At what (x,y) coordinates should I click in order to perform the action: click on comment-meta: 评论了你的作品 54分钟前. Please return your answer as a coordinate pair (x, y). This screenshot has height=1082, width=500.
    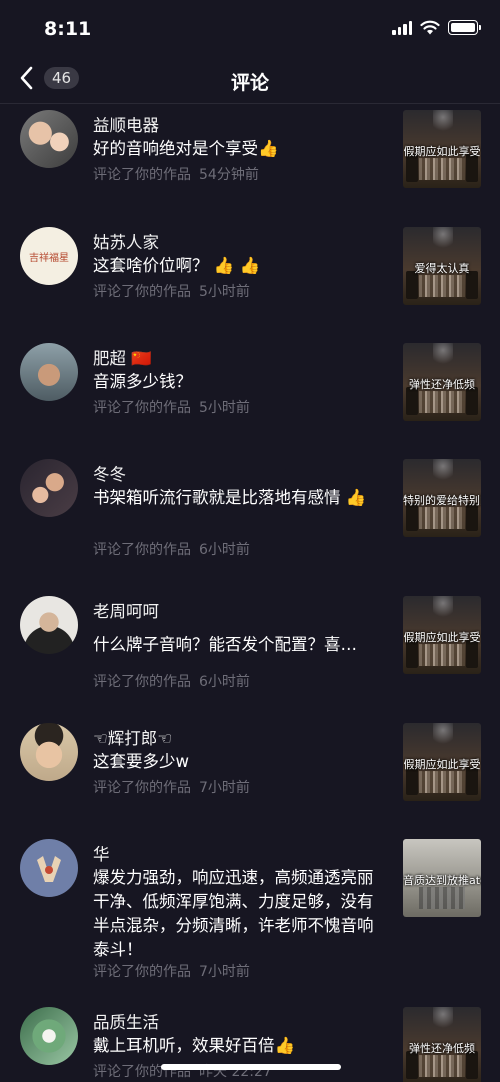
    Looking at the image, I should click on (176, 174).